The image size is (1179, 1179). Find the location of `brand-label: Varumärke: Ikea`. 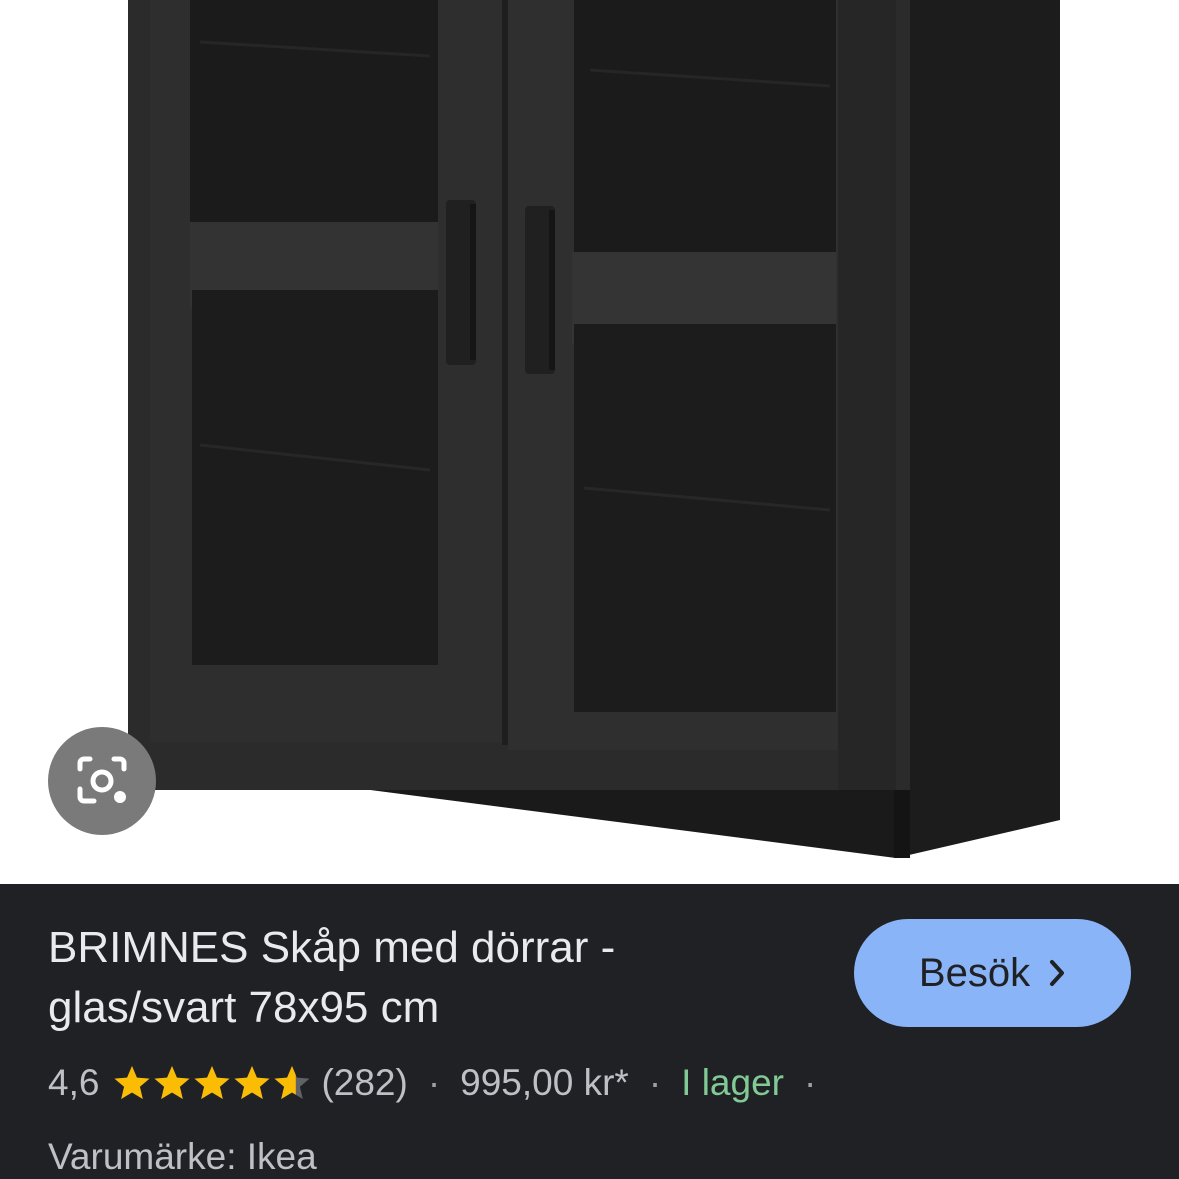

brand-label: Varumärke: Ikea is located at coordinates (182, 1156).